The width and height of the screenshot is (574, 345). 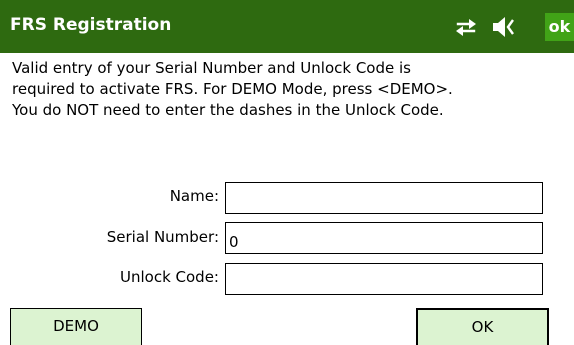 What do you see at coordinates (76, 326) in the screenshot?
I see `demo-button: DEMO` at bounding box center [76, 326].